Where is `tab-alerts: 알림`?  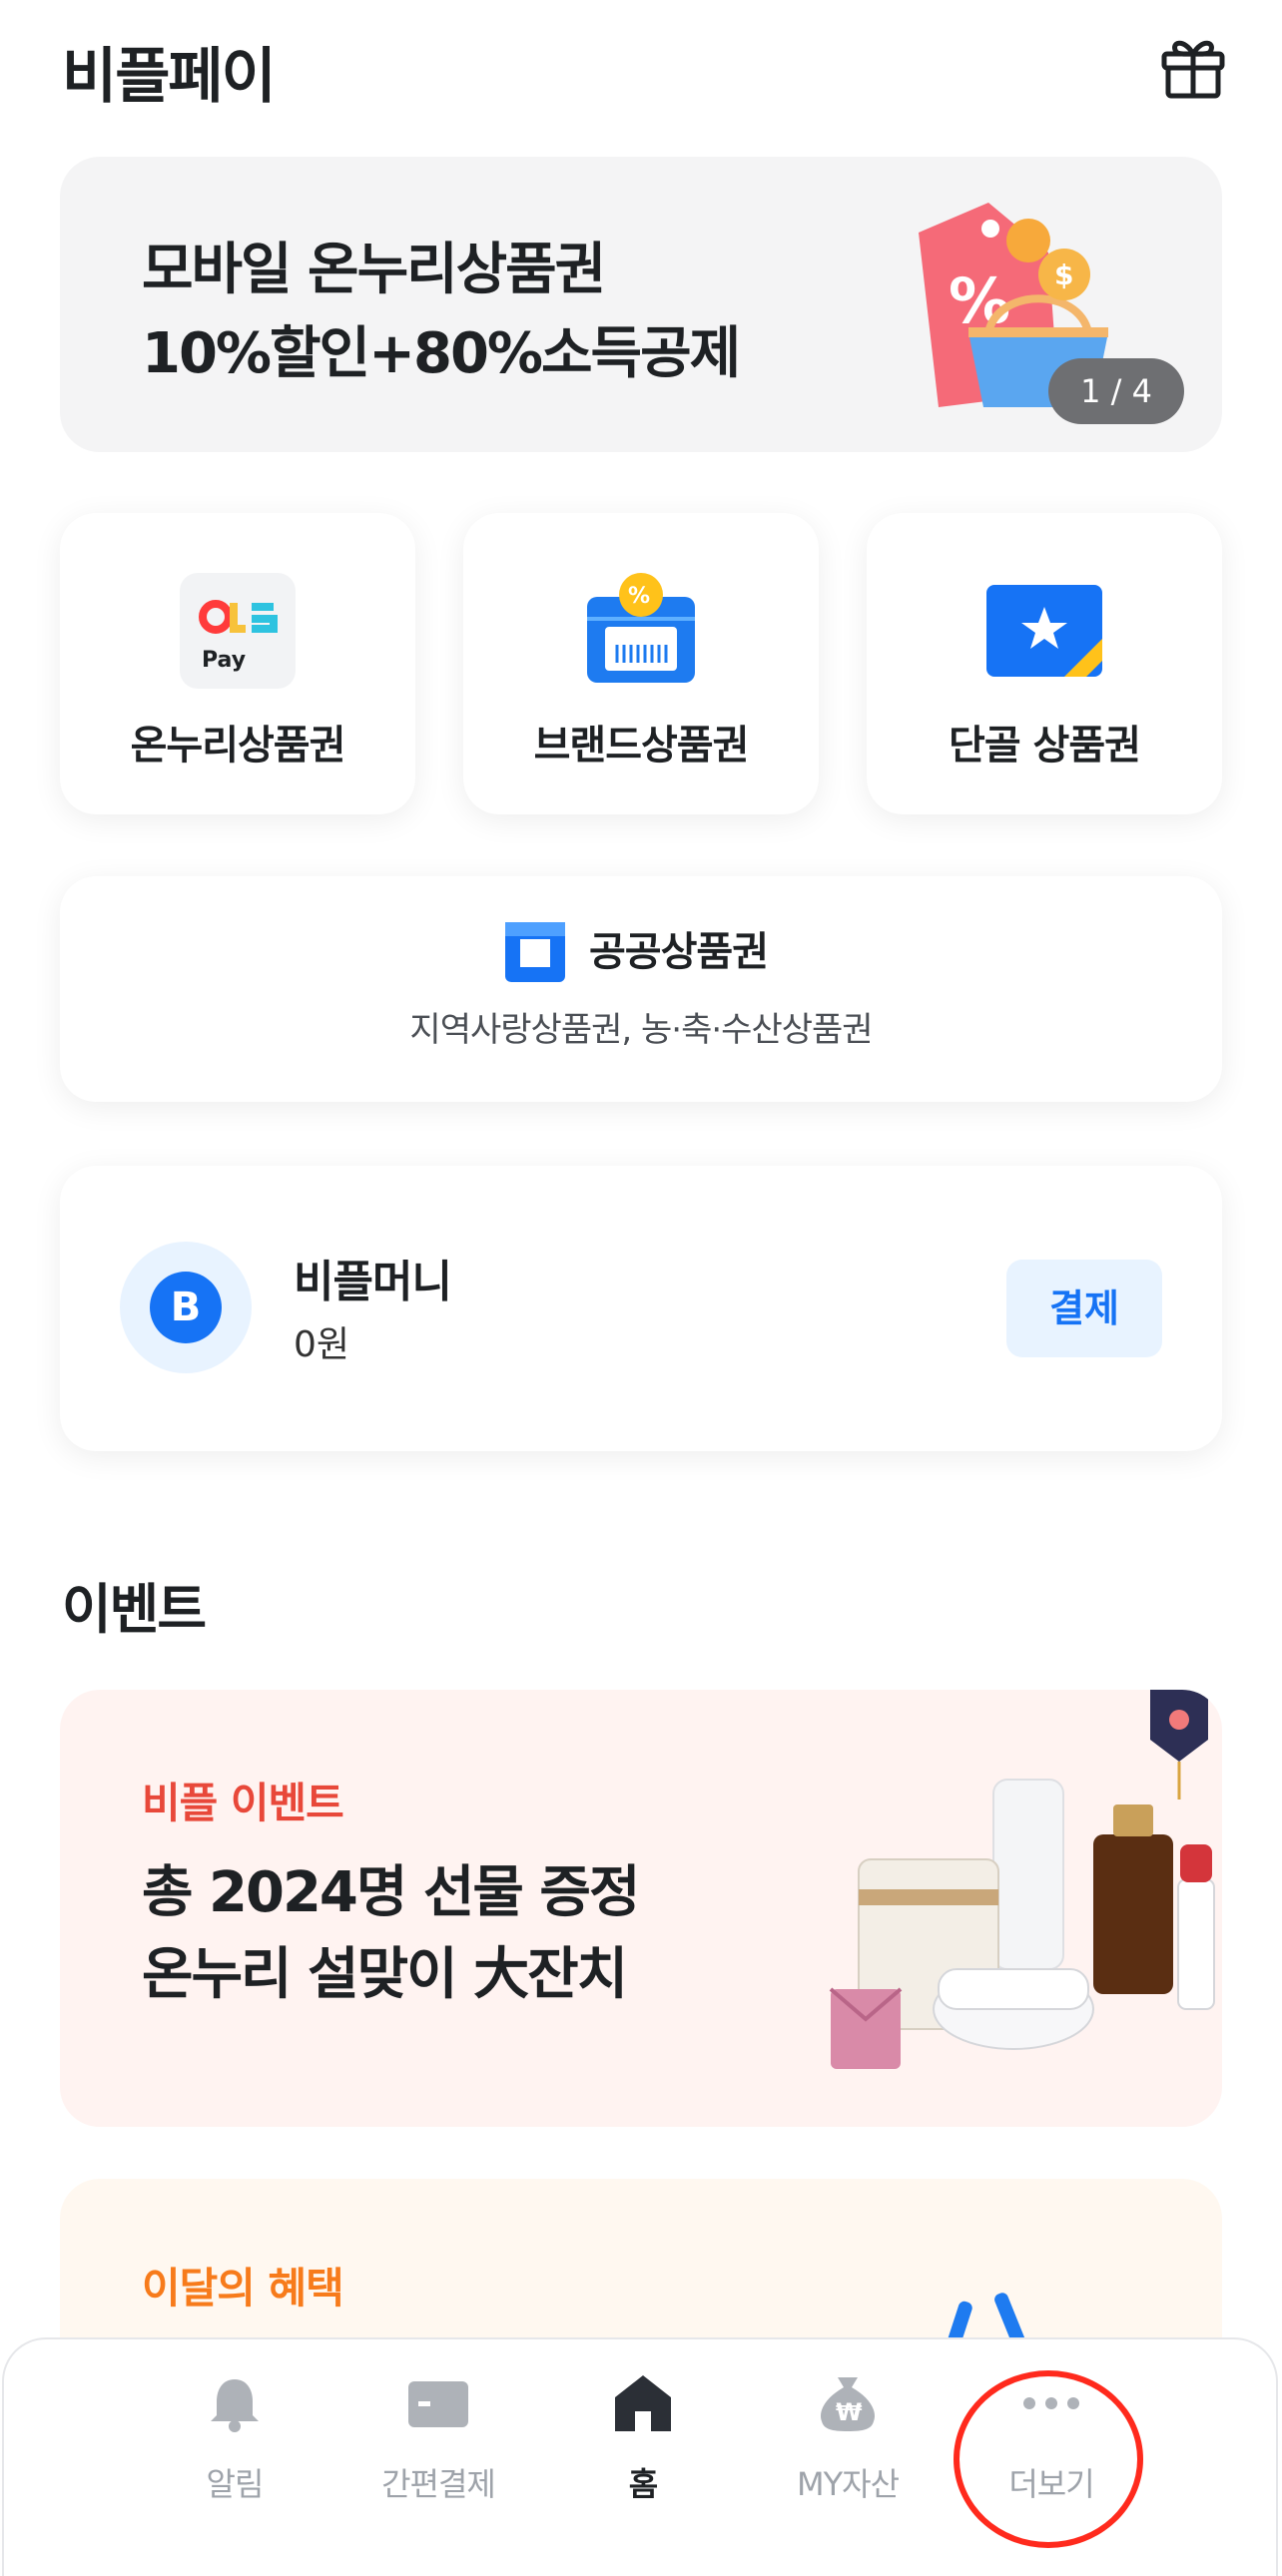 tab-alerts: 알림 is located at coordinates (234, 2448).